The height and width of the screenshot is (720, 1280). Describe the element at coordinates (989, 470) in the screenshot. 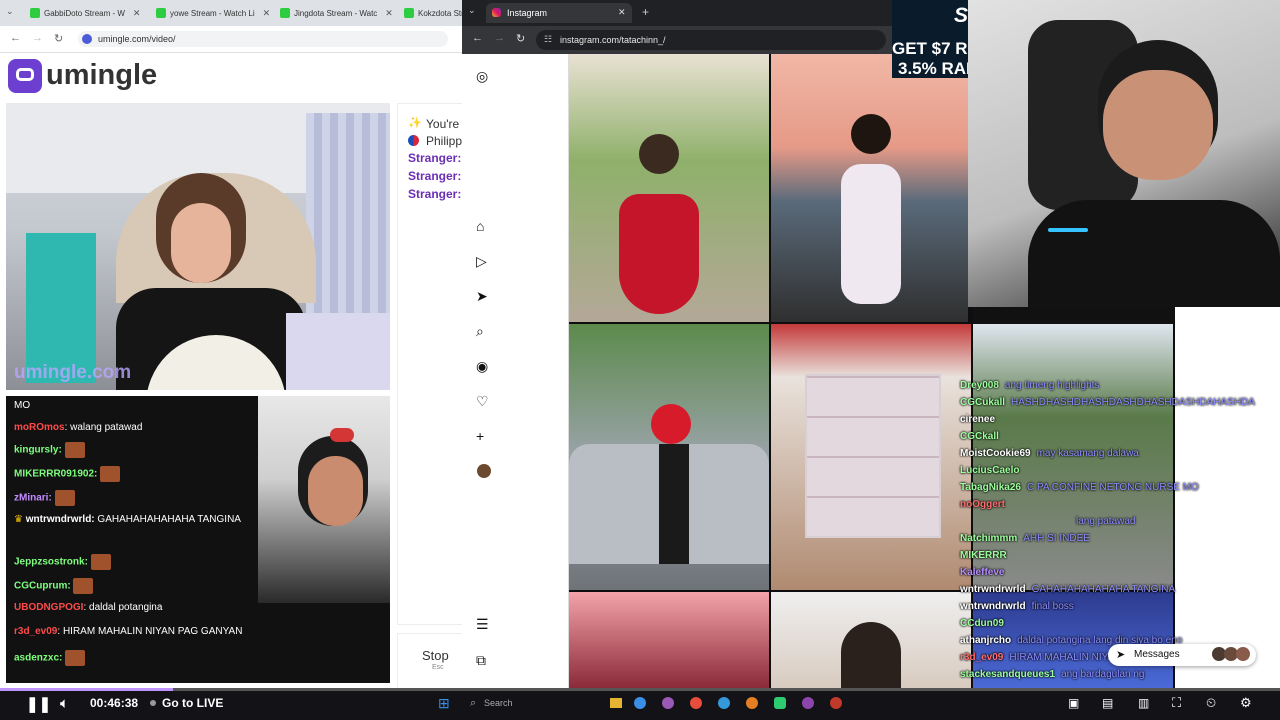

I see `chat-username: LuciusCaelo` at that location.